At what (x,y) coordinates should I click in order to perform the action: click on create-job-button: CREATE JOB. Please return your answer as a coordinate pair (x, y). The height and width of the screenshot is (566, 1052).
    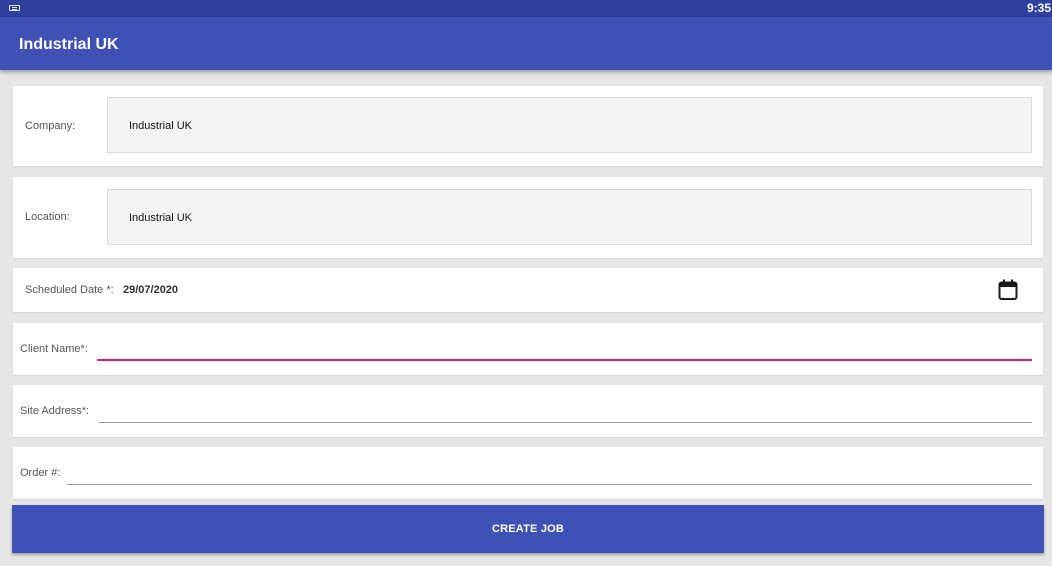
    Looking at the image, I should click on (528, 529).